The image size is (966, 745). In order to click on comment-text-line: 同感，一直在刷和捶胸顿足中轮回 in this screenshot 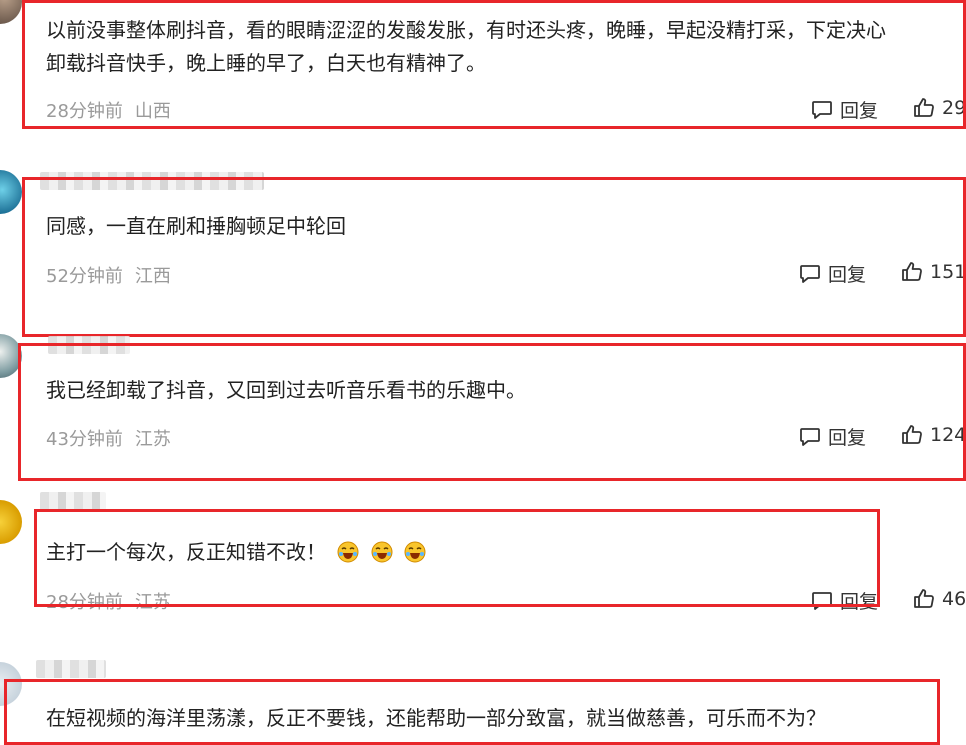, I will do `click(196, 226)`.